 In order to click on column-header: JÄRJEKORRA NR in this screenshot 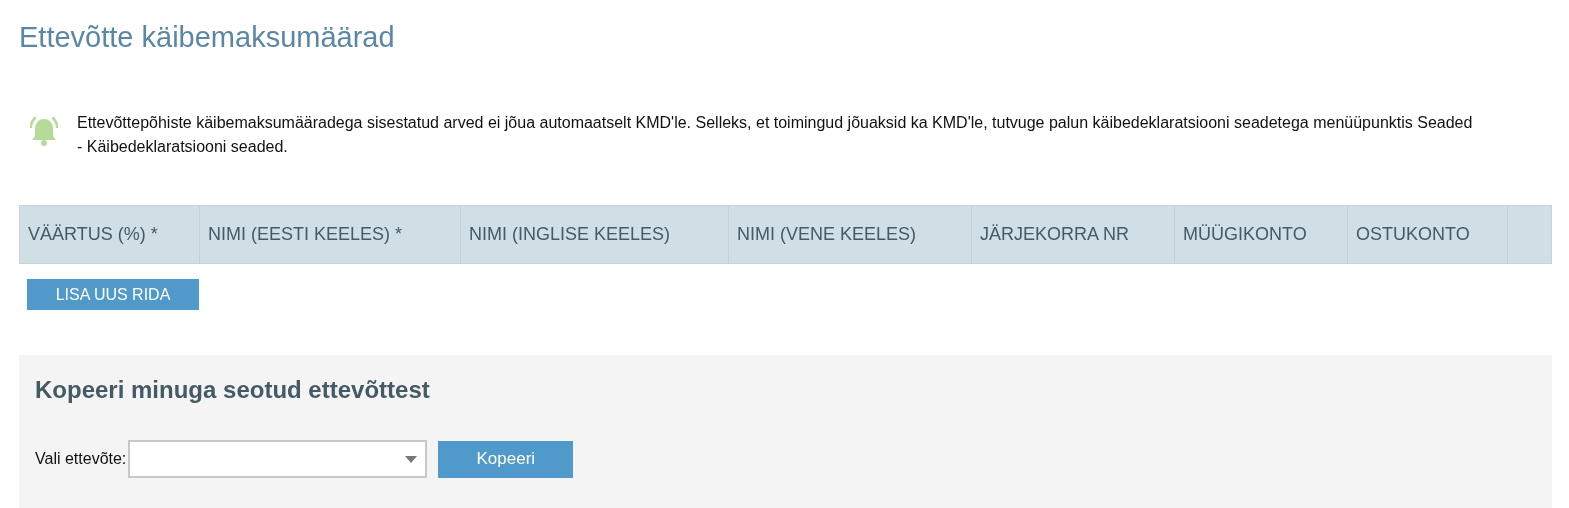, I will do `click(1073, 234)`.